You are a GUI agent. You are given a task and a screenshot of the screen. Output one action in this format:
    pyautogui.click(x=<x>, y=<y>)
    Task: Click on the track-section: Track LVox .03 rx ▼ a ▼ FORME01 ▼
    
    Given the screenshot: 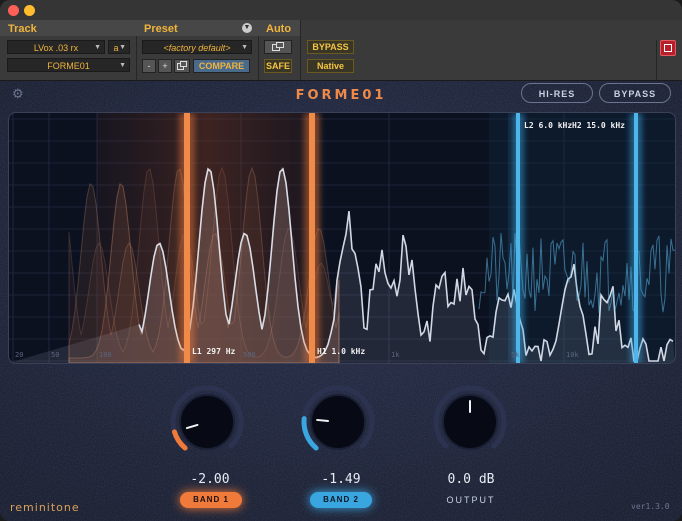 What is the action you would take?
    pyautogui.click(x=68, y=50)
    